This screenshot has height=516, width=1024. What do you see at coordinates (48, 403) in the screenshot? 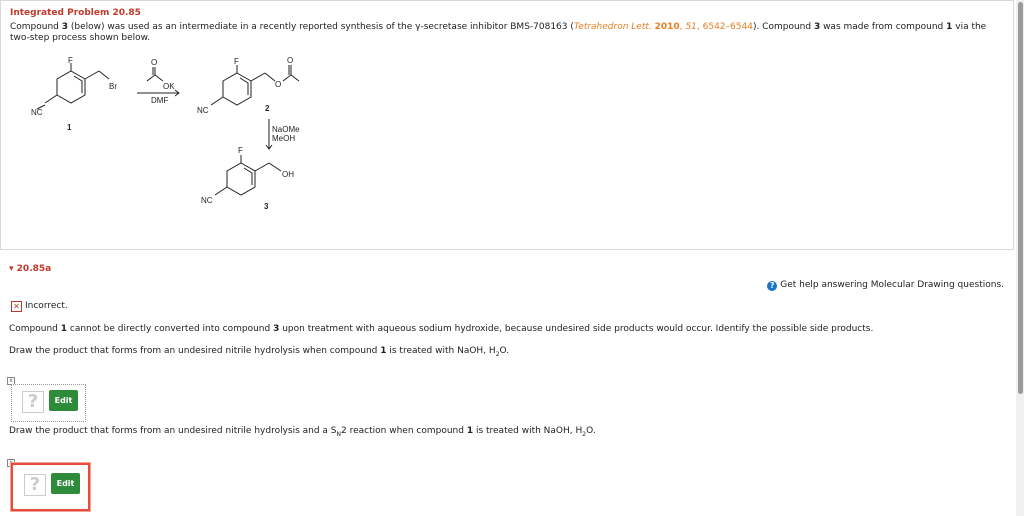
I see `molecule-drawing-box-1: ? Edit` at bounding box center [48, 403].